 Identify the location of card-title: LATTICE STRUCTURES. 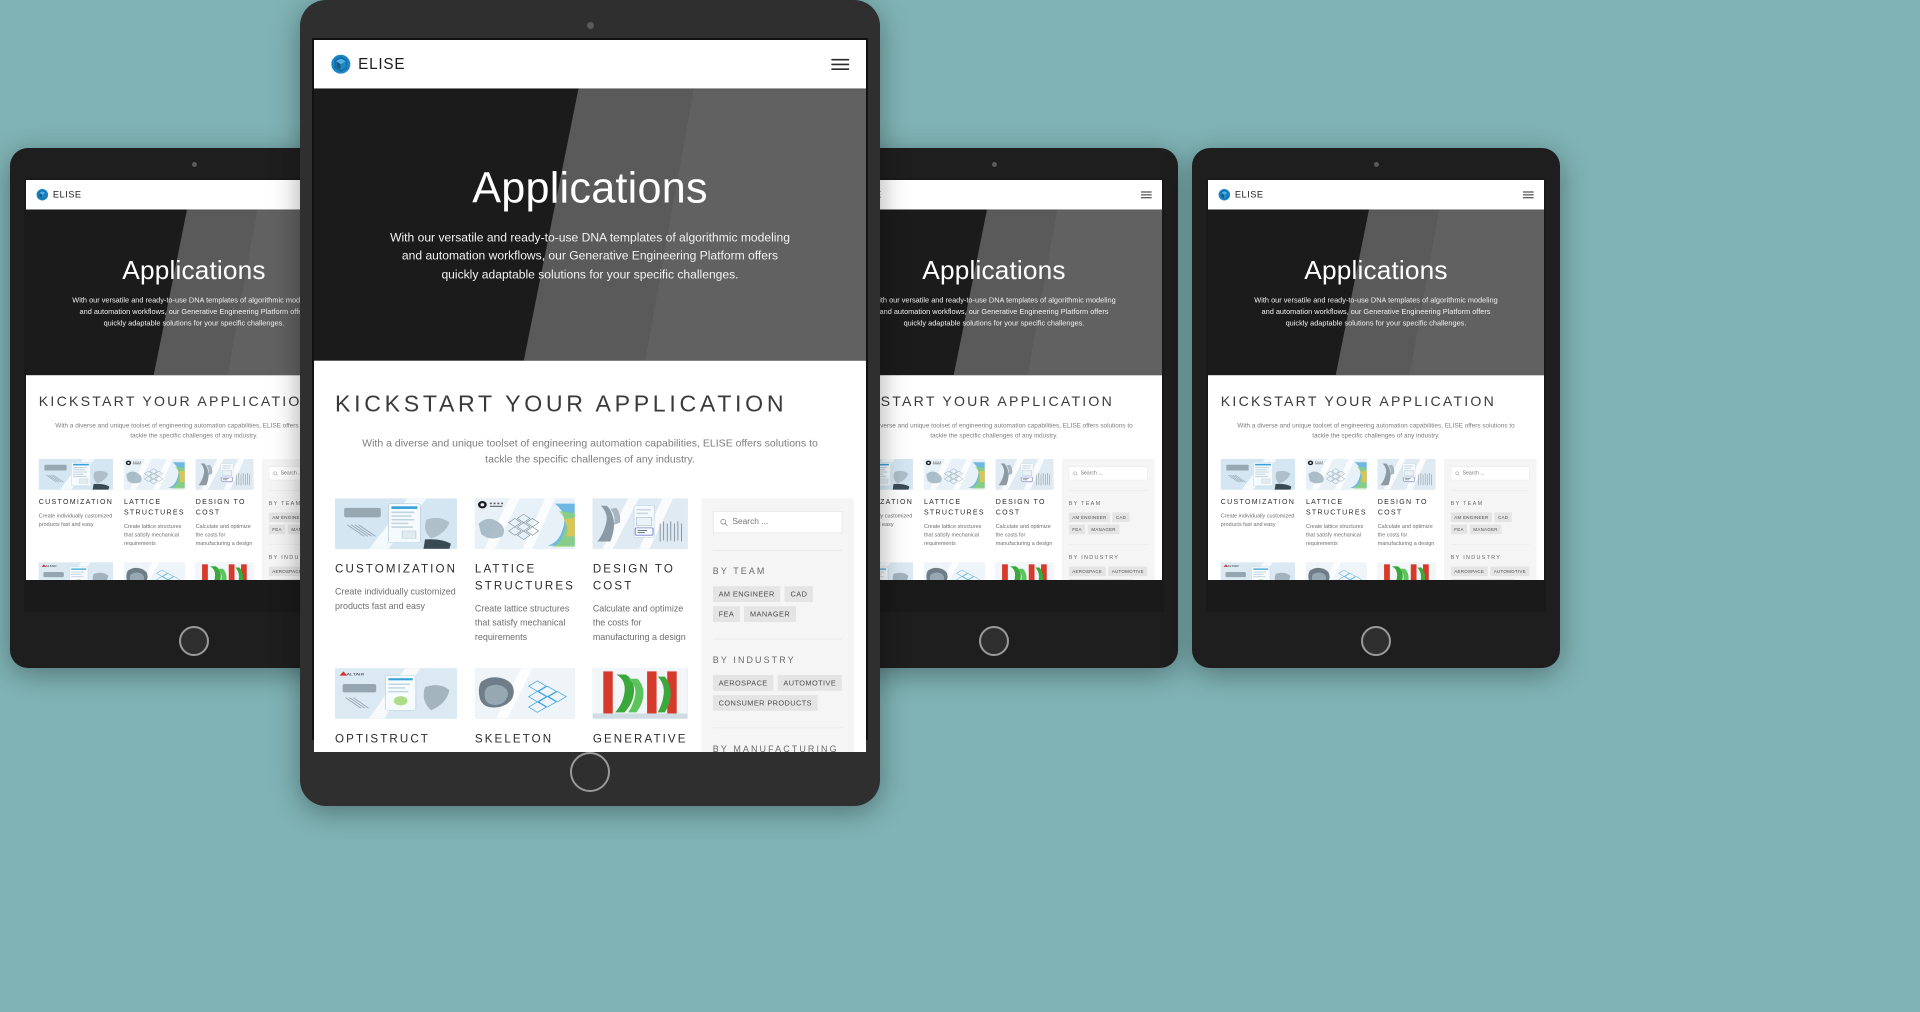
(954, 506).